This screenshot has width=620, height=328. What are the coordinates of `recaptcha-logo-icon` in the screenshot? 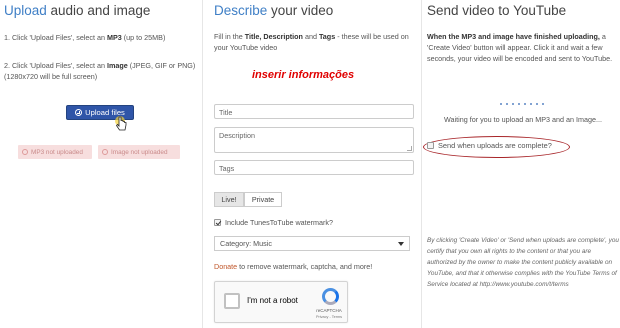 It's located at (330, 296).